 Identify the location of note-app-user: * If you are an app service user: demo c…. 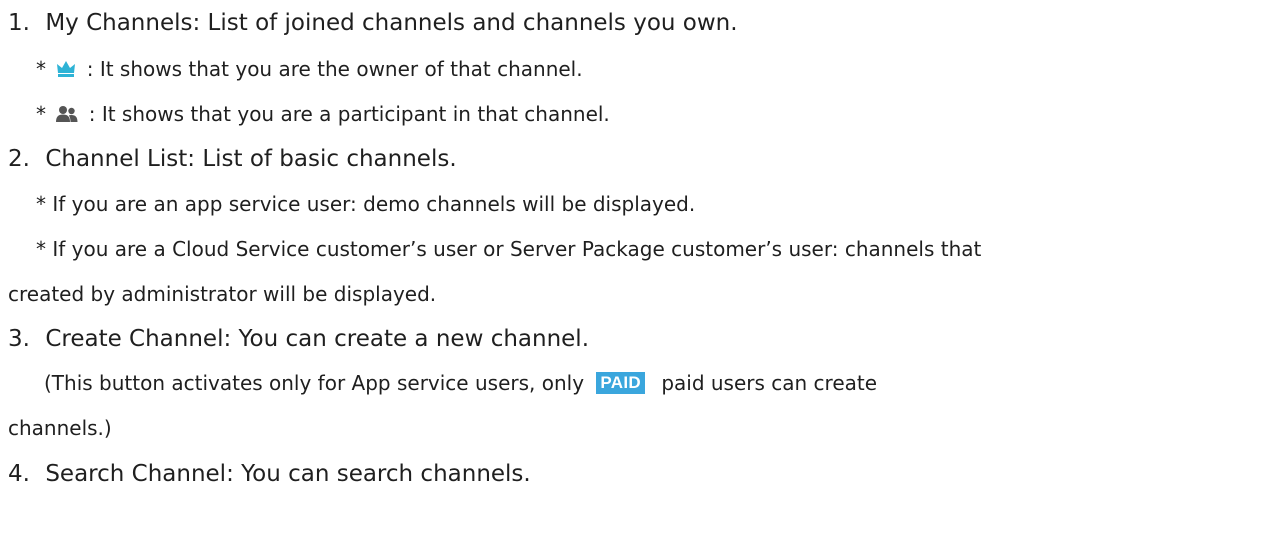
(365, 204).